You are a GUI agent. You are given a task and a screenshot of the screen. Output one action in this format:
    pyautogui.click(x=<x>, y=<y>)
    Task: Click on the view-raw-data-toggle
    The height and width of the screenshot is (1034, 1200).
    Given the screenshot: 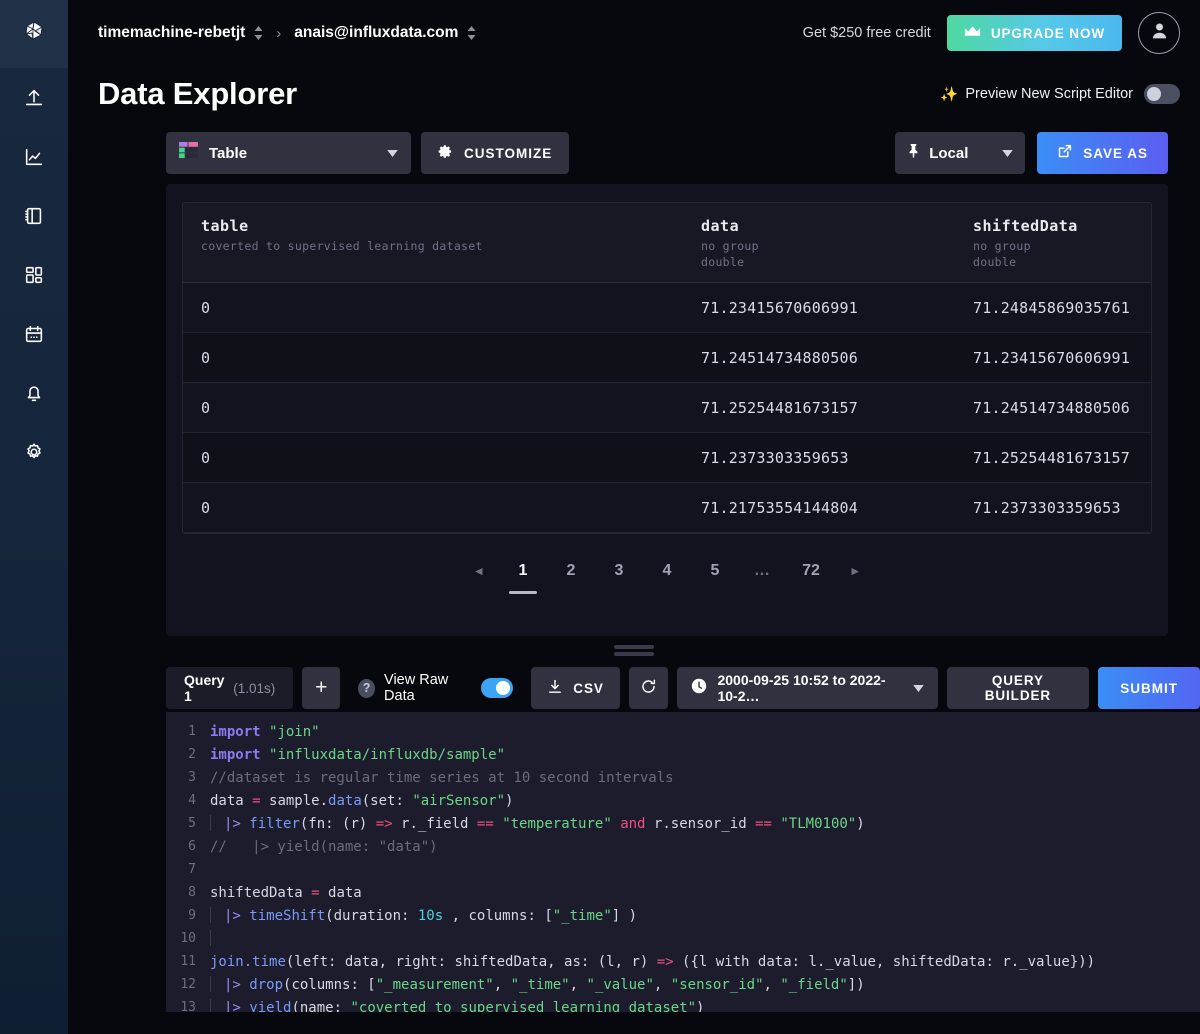 What is the action you would take?
    pyautogui.click(x=497, y=688)
    